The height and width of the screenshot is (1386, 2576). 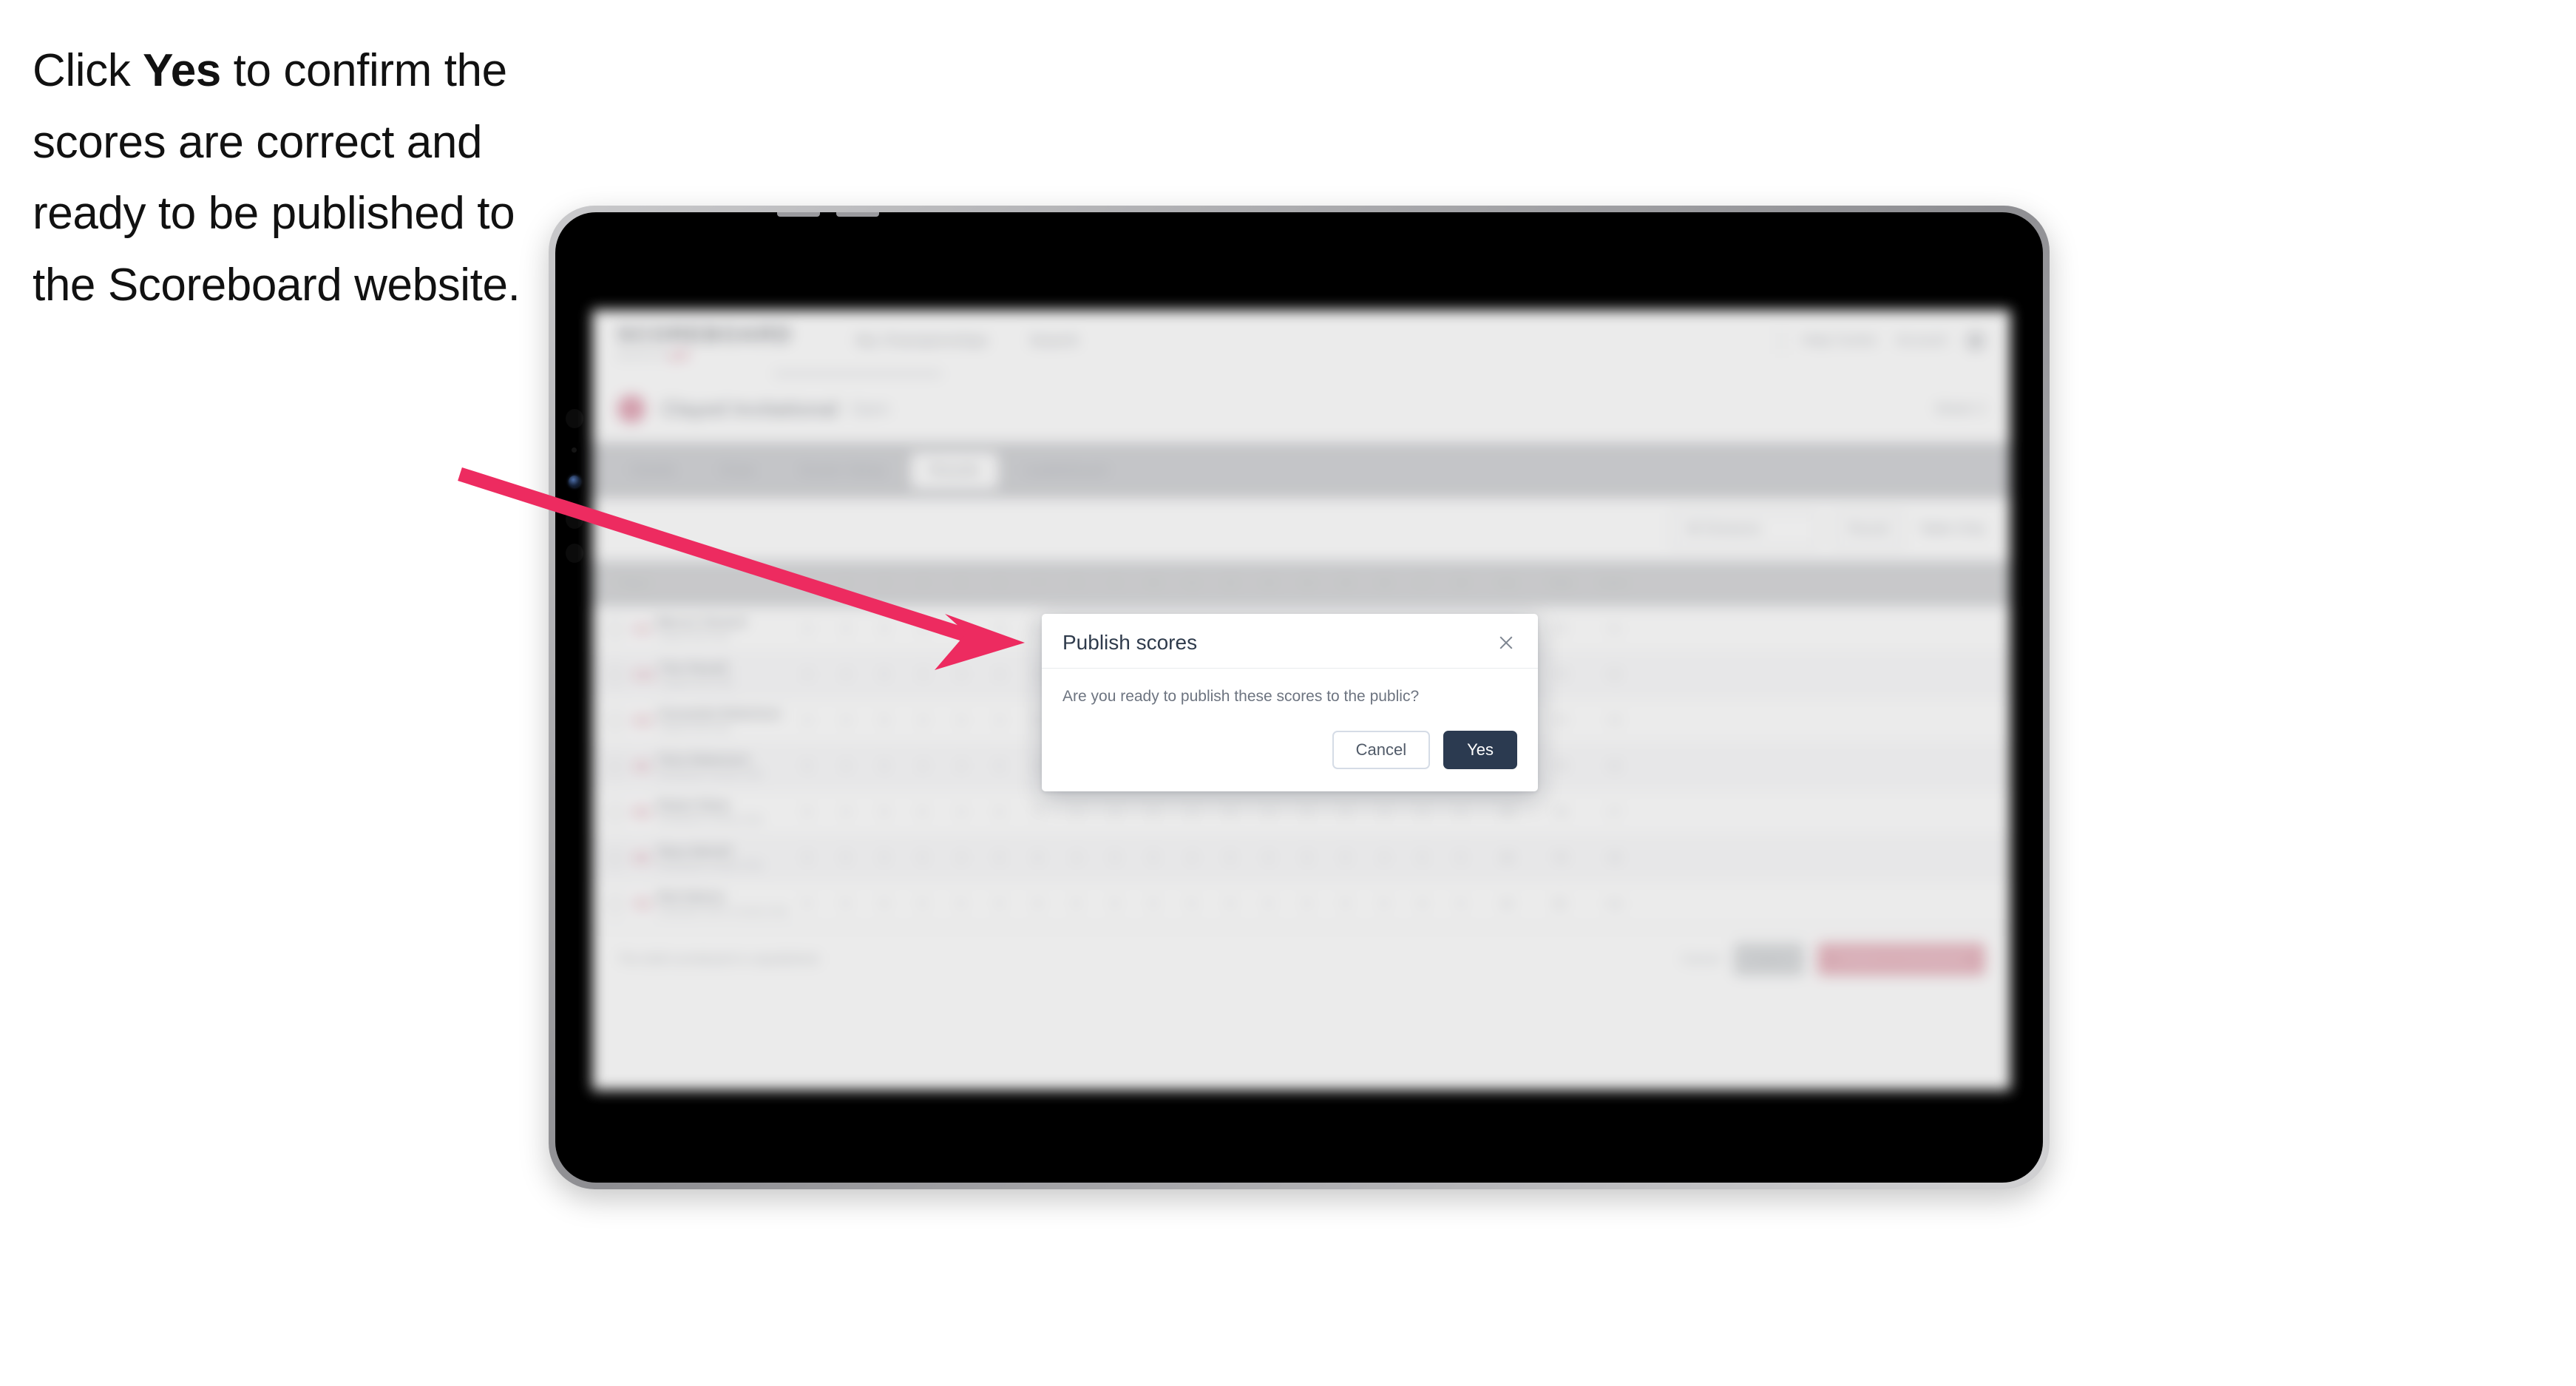 I want to click on tab-leaderboard: Leaderboard, so click(x=1065, y=471).